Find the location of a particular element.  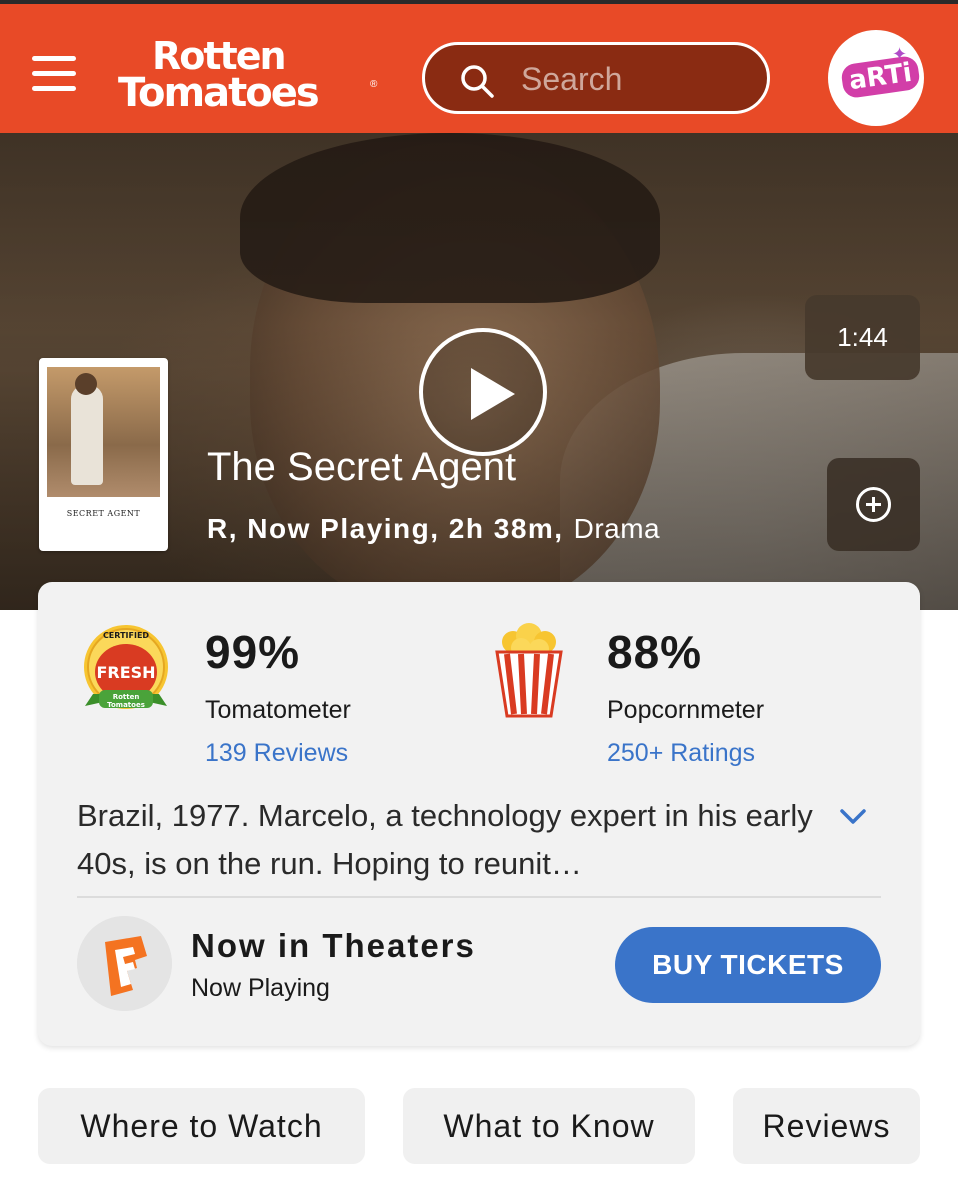

add-to-watchlist-button is located at coordinates (873, 504).